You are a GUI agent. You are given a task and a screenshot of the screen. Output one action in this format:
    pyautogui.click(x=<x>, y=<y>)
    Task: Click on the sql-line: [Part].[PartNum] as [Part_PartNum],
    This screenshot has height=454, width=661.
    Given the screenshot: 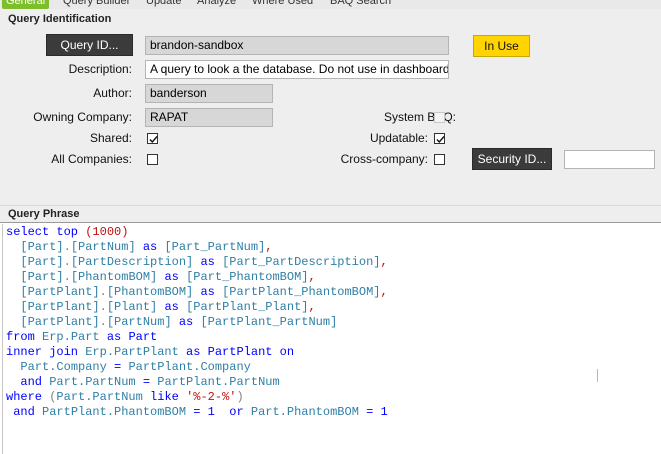 What is the action you would take?
    pyautogui.click(x=139, y=247)
    